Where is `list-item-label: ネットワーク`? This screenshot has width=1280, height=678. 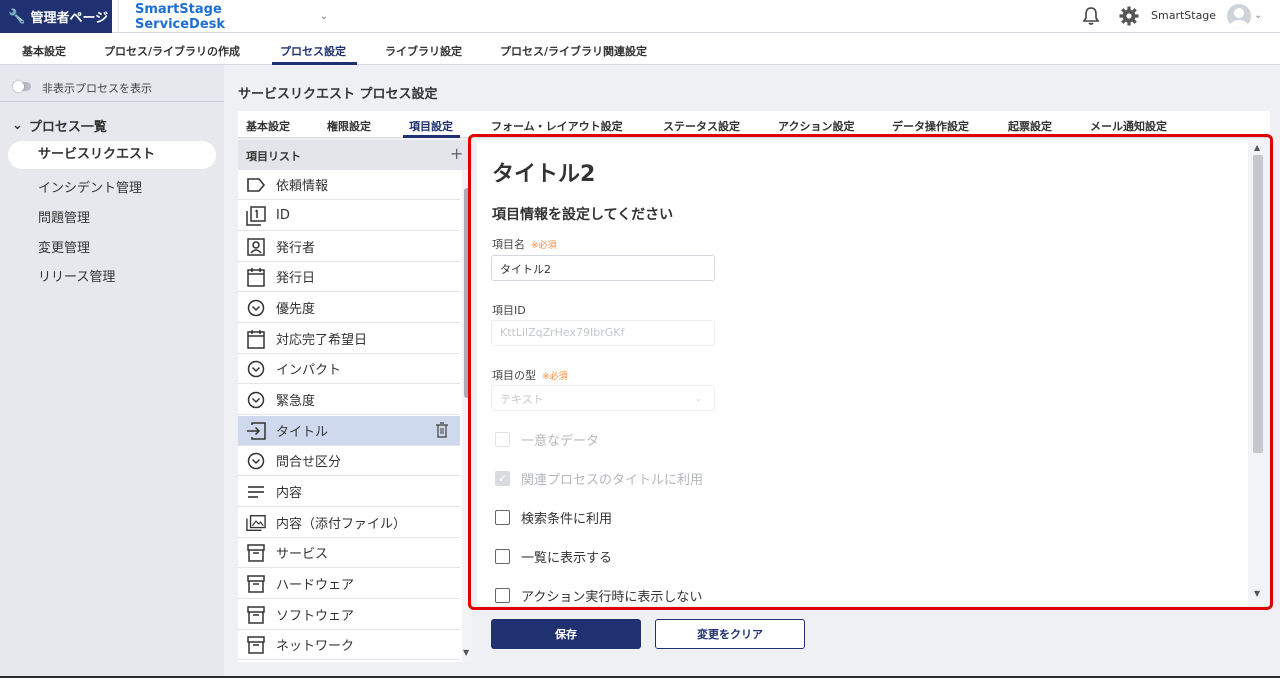 list-item-label: ネットワーク is located at coordinates (315, 646).